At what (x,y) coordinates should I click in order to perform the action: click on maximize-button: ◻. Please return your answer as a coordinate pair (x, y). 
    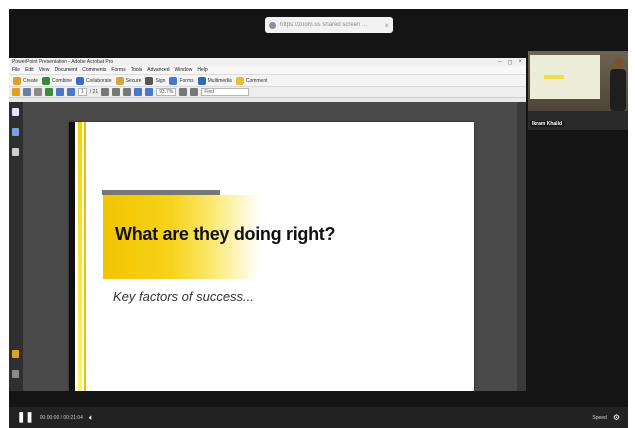
    Looking at the image, I should click on (510, 62).